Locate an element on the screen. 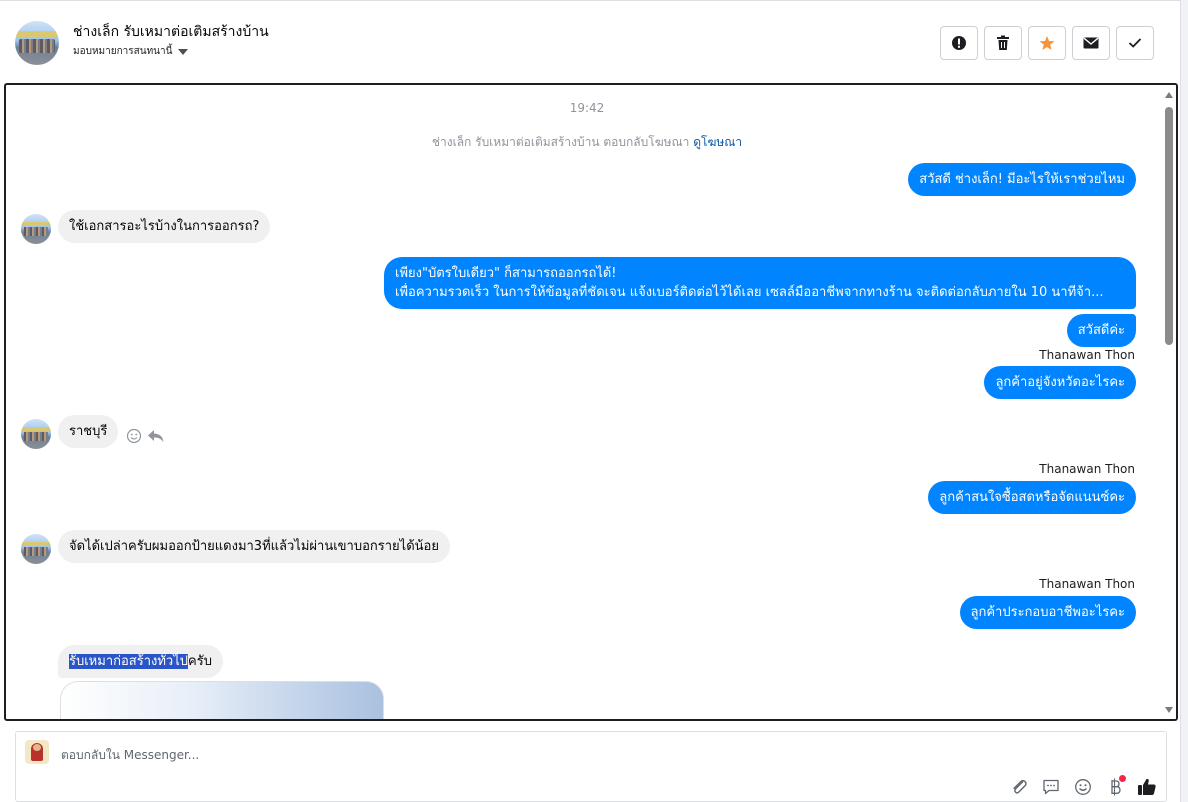 This screenshot has height=802, width=1188. payment-button is located at coordinates (1115, 786).